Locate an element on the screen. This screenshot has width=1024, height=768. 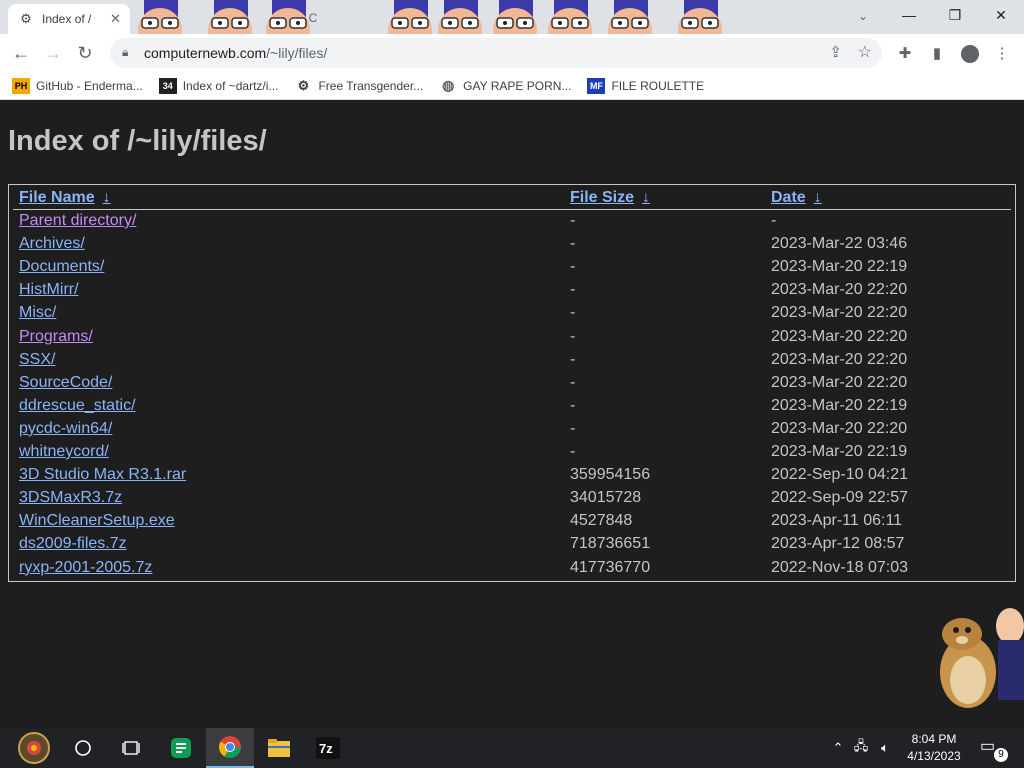
tab-second: ol C is located at coordinates (341, 18).